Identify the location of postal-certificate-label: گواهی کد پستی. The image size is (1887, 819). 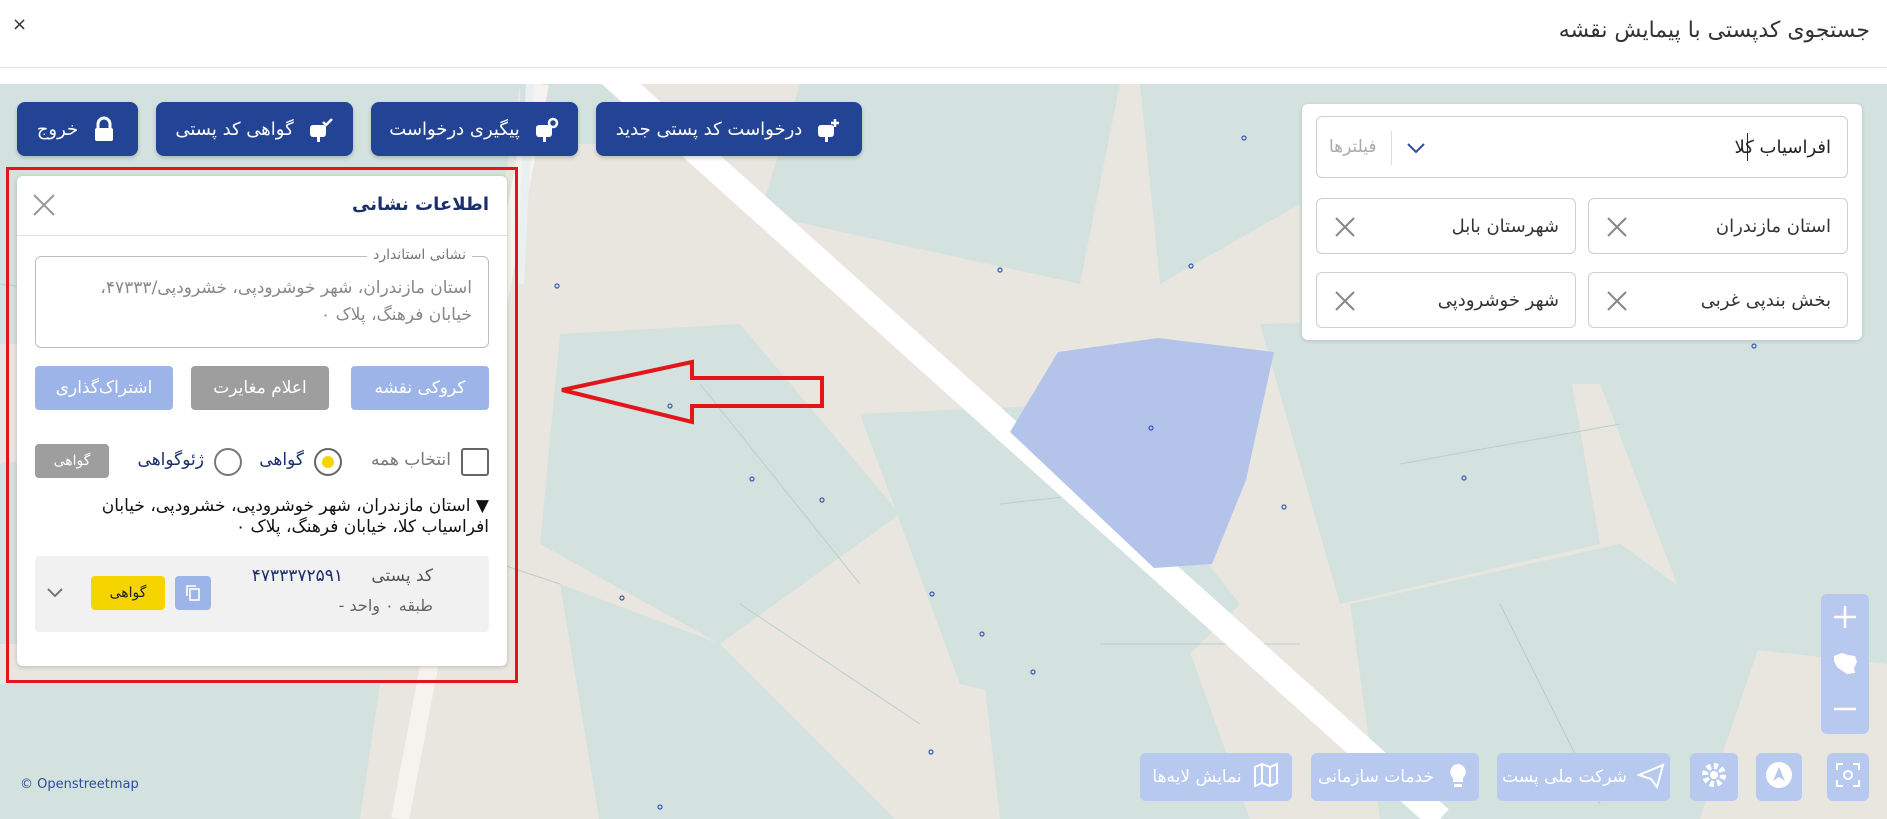
(234, 129).